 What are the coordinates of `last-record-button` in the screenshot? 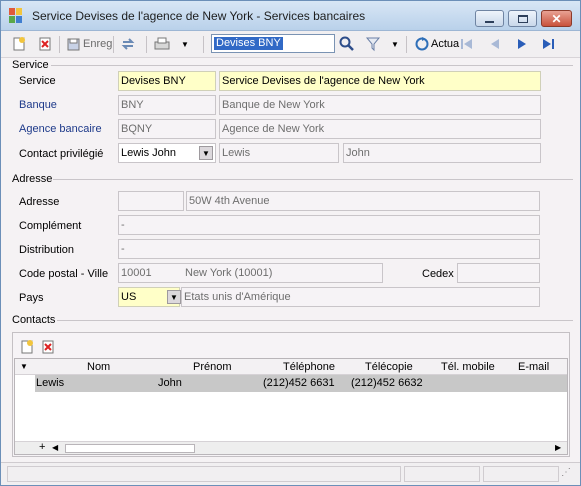 It's located at (548, 44).